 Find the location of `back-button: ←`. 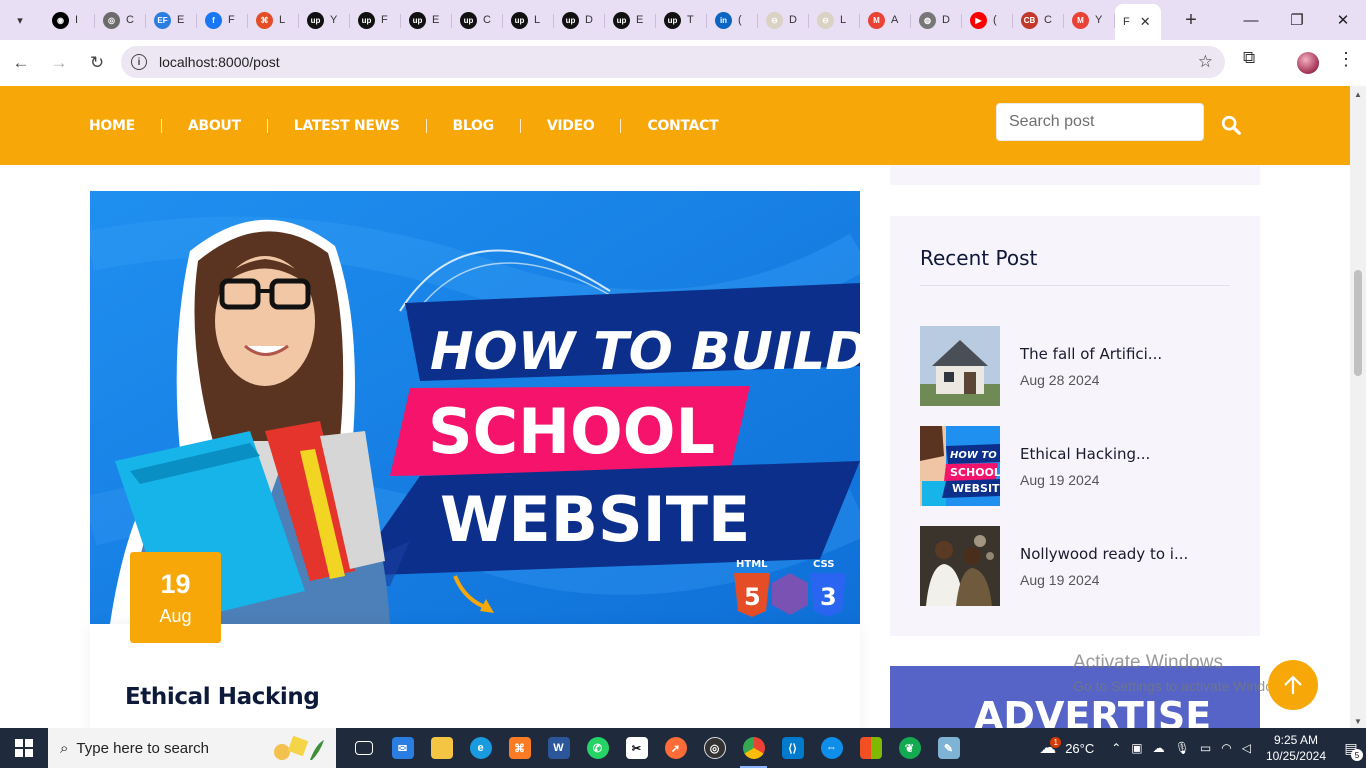

back-button: ← is located at coordinates (21, 63).